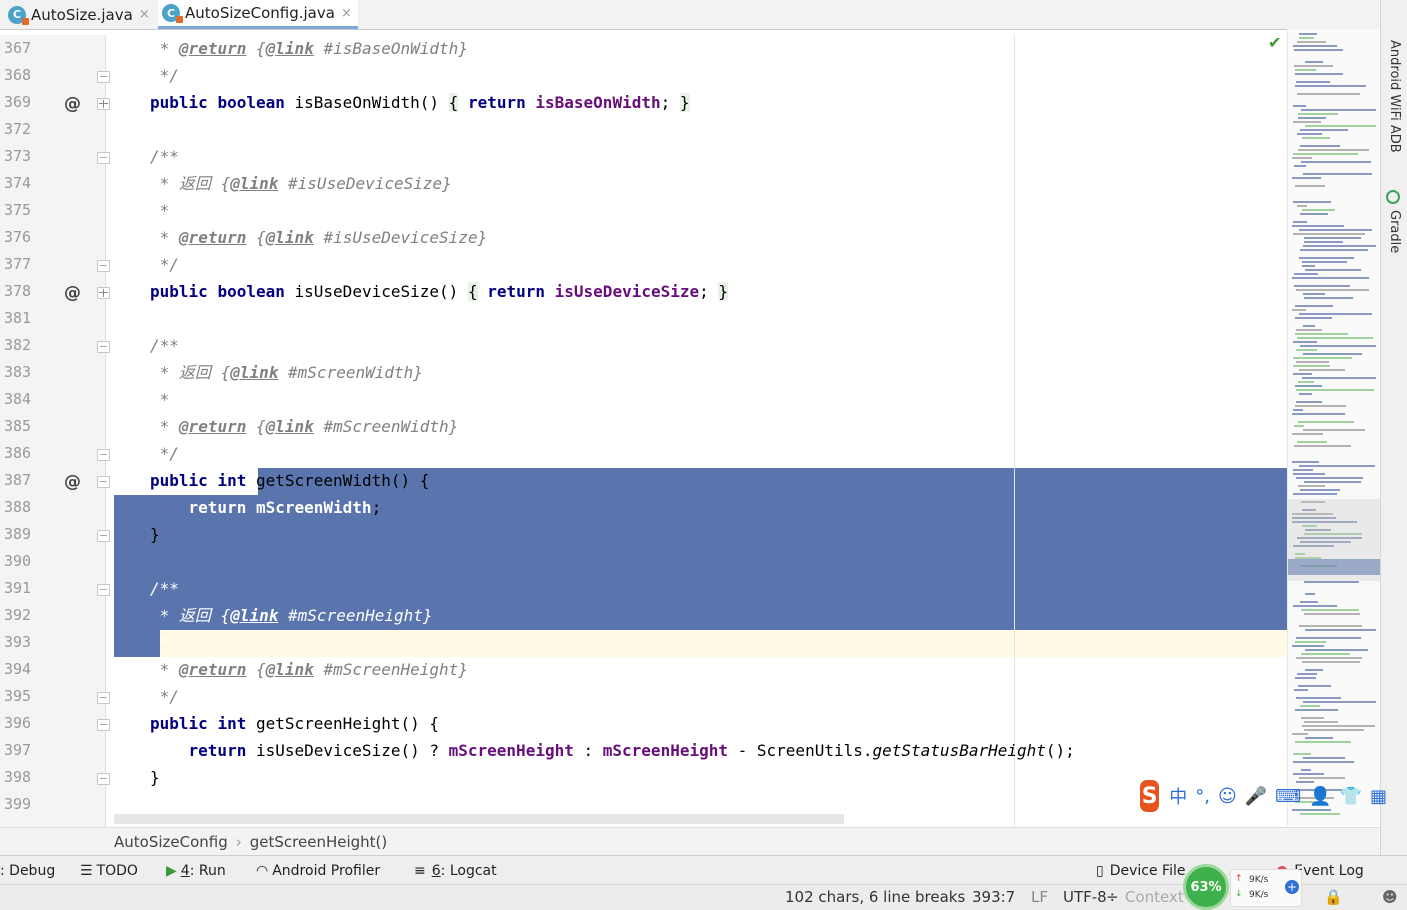  Describe the element at coordinates (1227, 796) in the screenshot. I see `emoji-icon: ☺` at that location.